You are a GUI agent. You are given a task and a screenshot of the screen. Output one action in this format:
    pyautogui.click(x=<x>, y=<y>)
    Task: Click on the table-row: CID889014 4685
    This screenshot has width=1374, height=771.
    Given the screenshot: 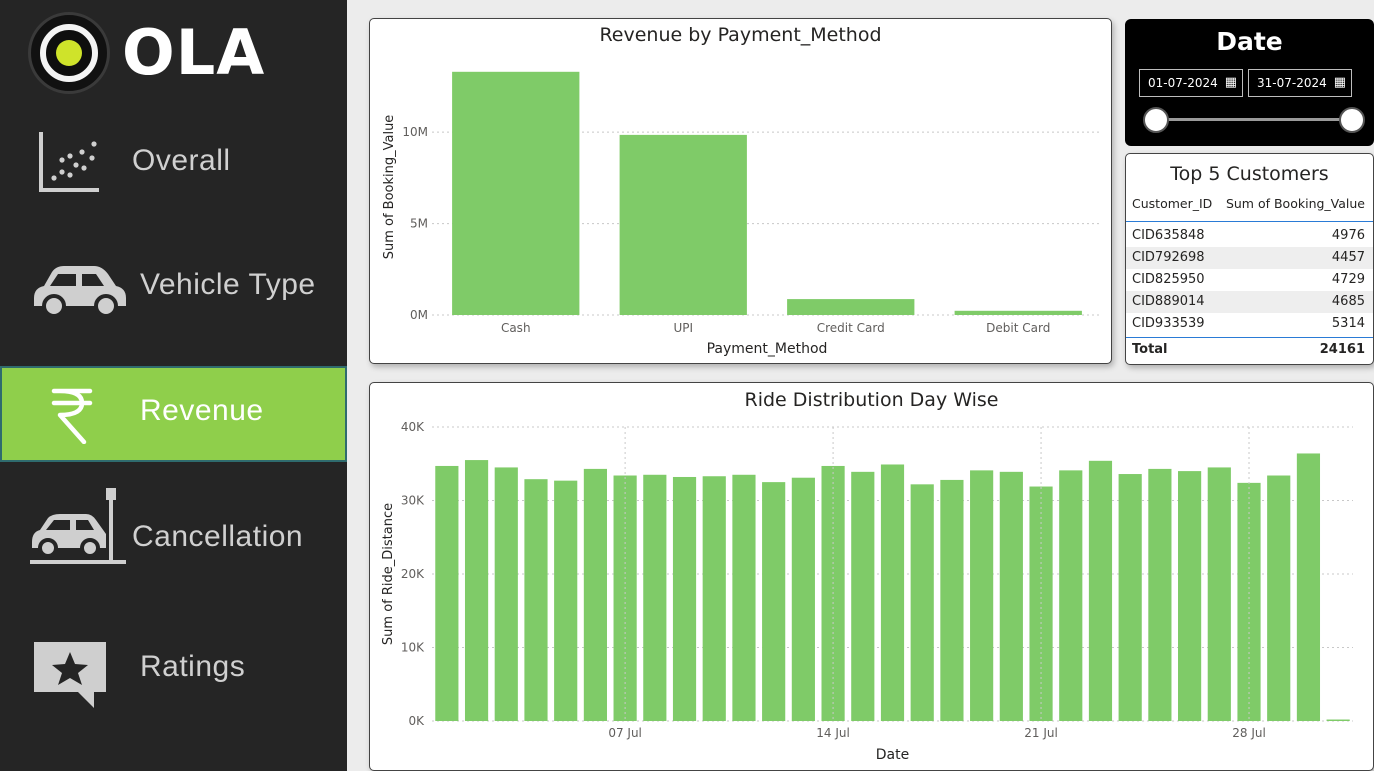 What is the action you would take?
    pyautogui.click(x=1249, y=302)
    